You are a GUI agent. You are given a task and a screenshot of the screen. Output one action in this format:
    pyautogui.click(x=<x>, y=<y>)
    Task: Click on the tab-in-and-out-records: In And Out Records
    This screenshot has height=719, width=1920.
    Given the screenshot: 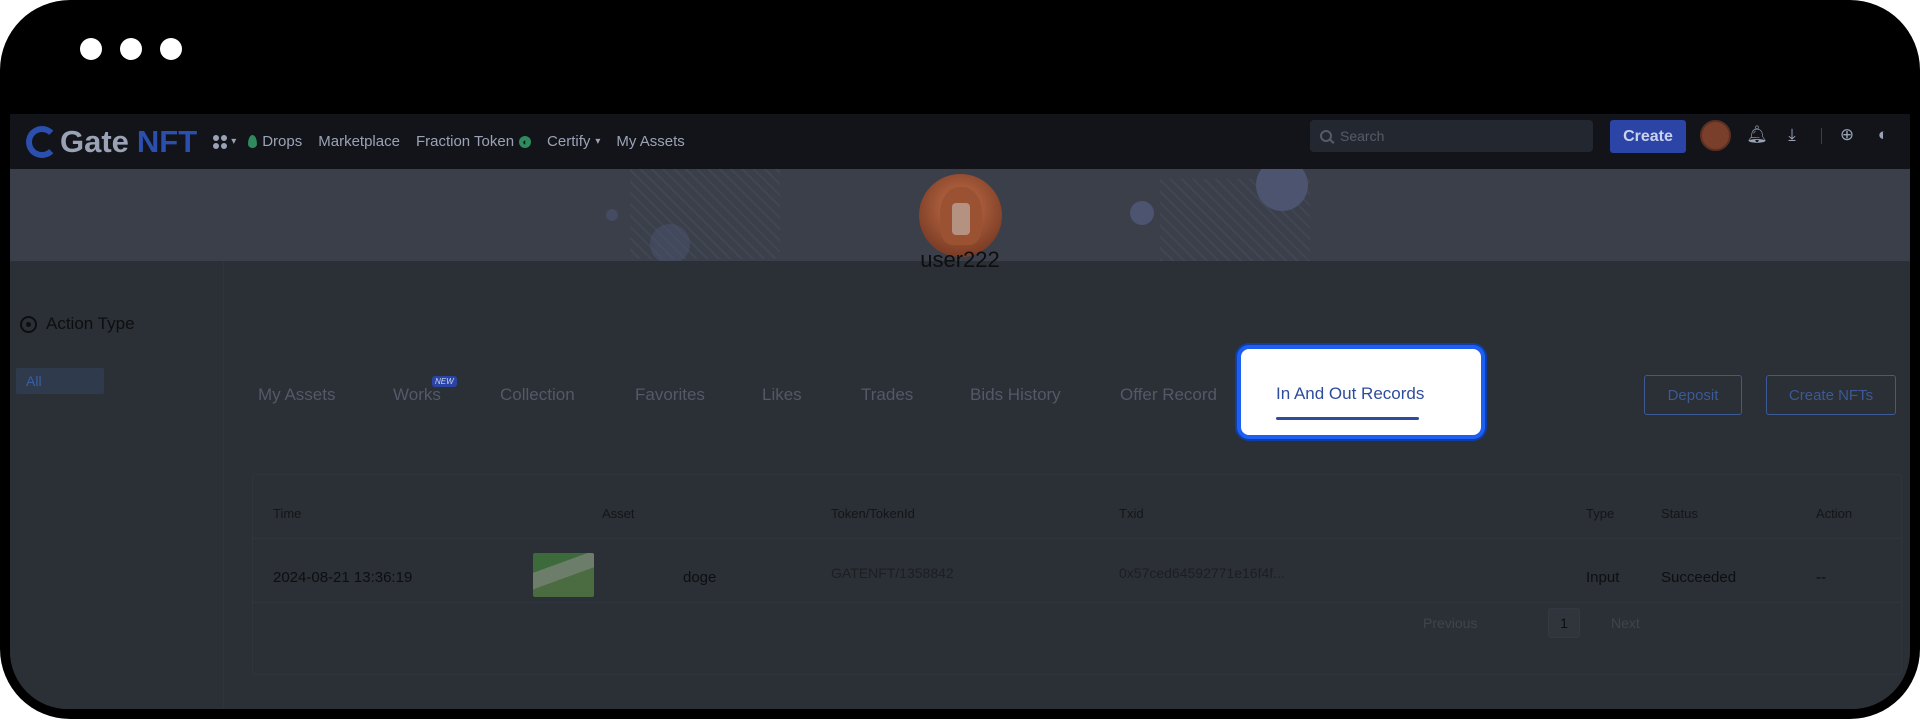 What is the action you would take?
    pyautogui.click(x=1350, y=394)
    